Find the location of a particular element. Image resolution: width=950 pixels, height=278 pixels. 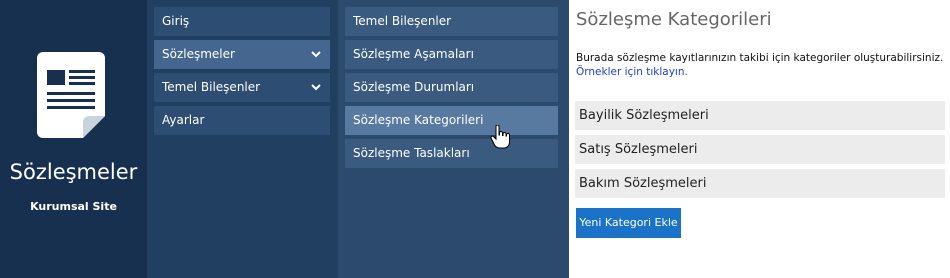

subnav-item-sozlesme-kategorileri: Sözleşme Kategorileri is located at coordinates (451, 120).